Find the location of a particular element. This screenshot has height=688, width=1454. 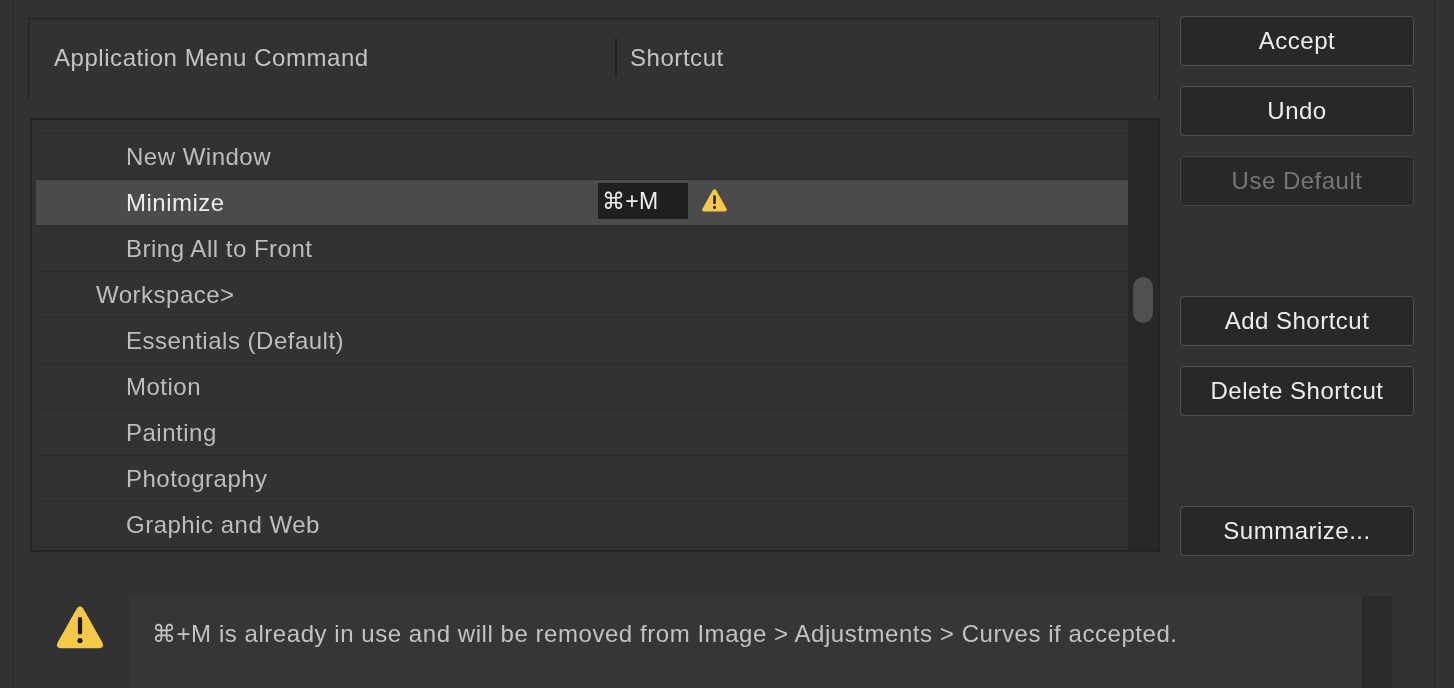

command-row: Workspace> is located at coordinates (582, 295).